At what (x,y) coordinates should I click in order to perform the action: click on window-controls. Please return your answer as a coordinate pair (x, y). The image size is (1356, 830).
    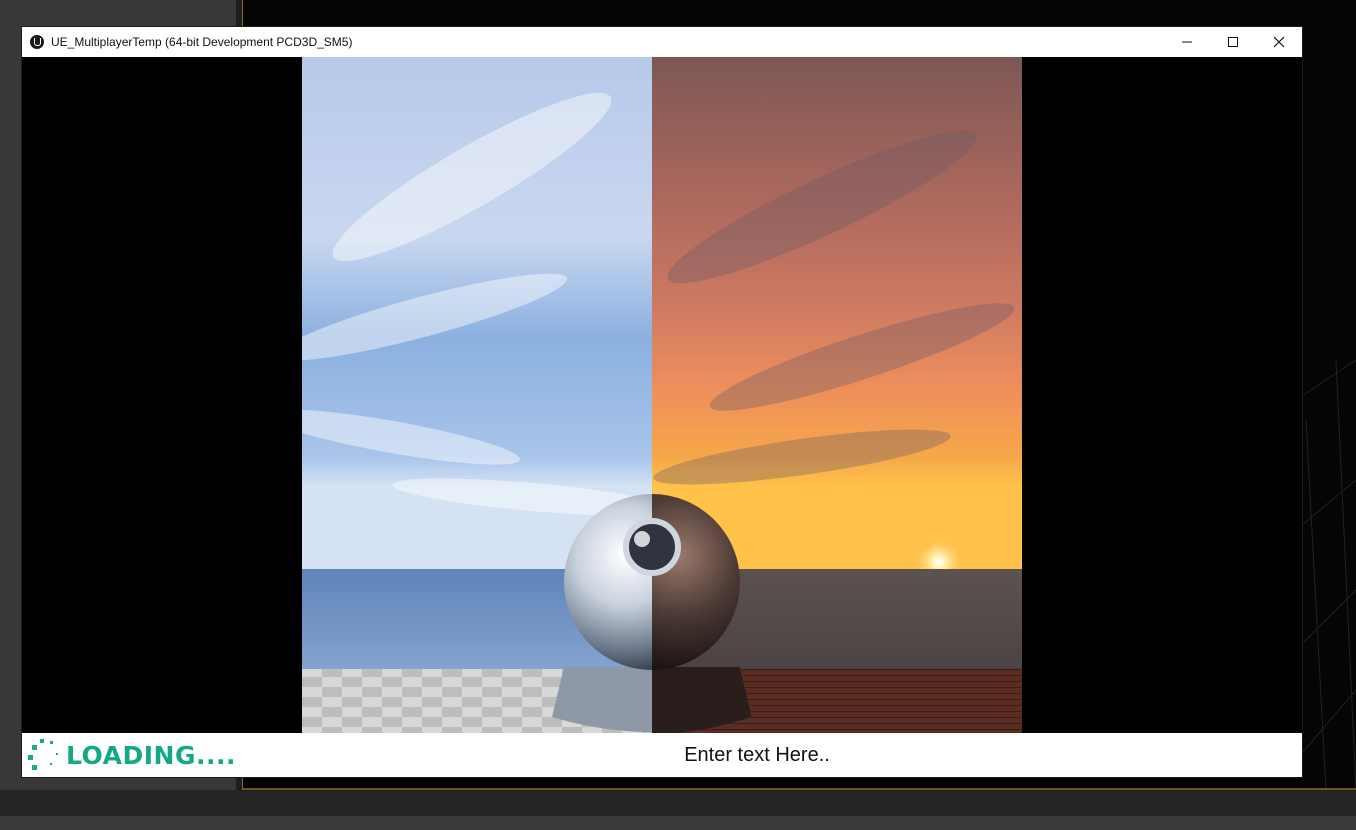
    Looking at the image, I should click on (1233, 42).